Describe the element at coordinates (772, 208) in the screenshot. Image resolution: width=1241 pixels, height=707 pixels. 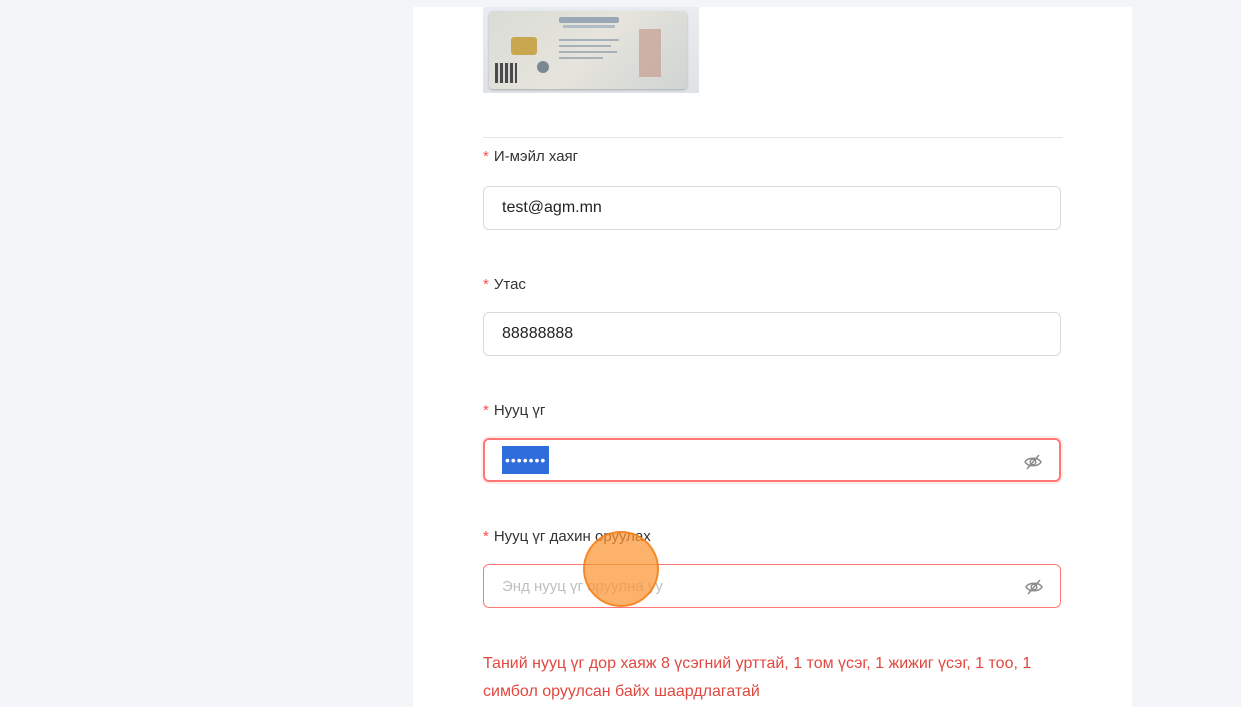
I see `email-input: test@agm.mn` at that location.